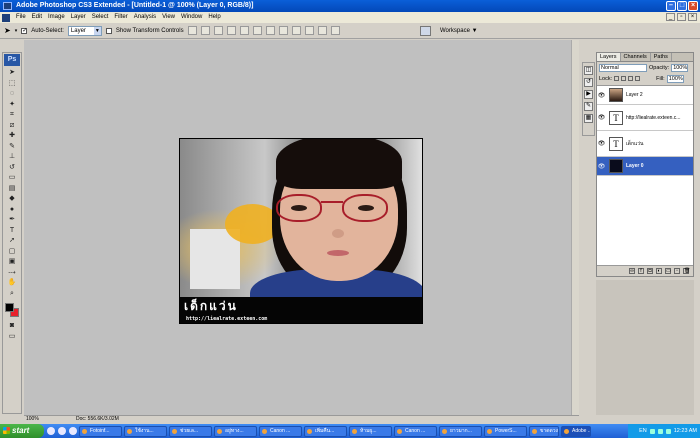 Image resolution: width=700 pixels, height=438 pixels. Describe the element at coordinates (6, 17) in the screenshot. I see `document-icon` at that location.